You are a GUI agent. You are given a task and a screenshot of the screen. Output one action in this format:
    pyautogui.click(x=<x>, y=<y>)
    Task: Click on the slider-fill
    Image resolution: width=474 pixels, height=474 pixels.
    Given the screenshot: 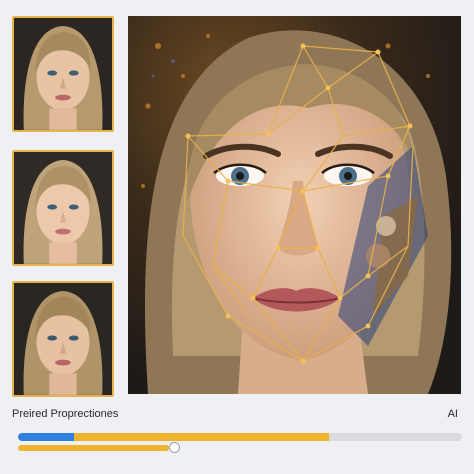 What is the action you would take?
    pyautogui.click(x=93, y=448)
    